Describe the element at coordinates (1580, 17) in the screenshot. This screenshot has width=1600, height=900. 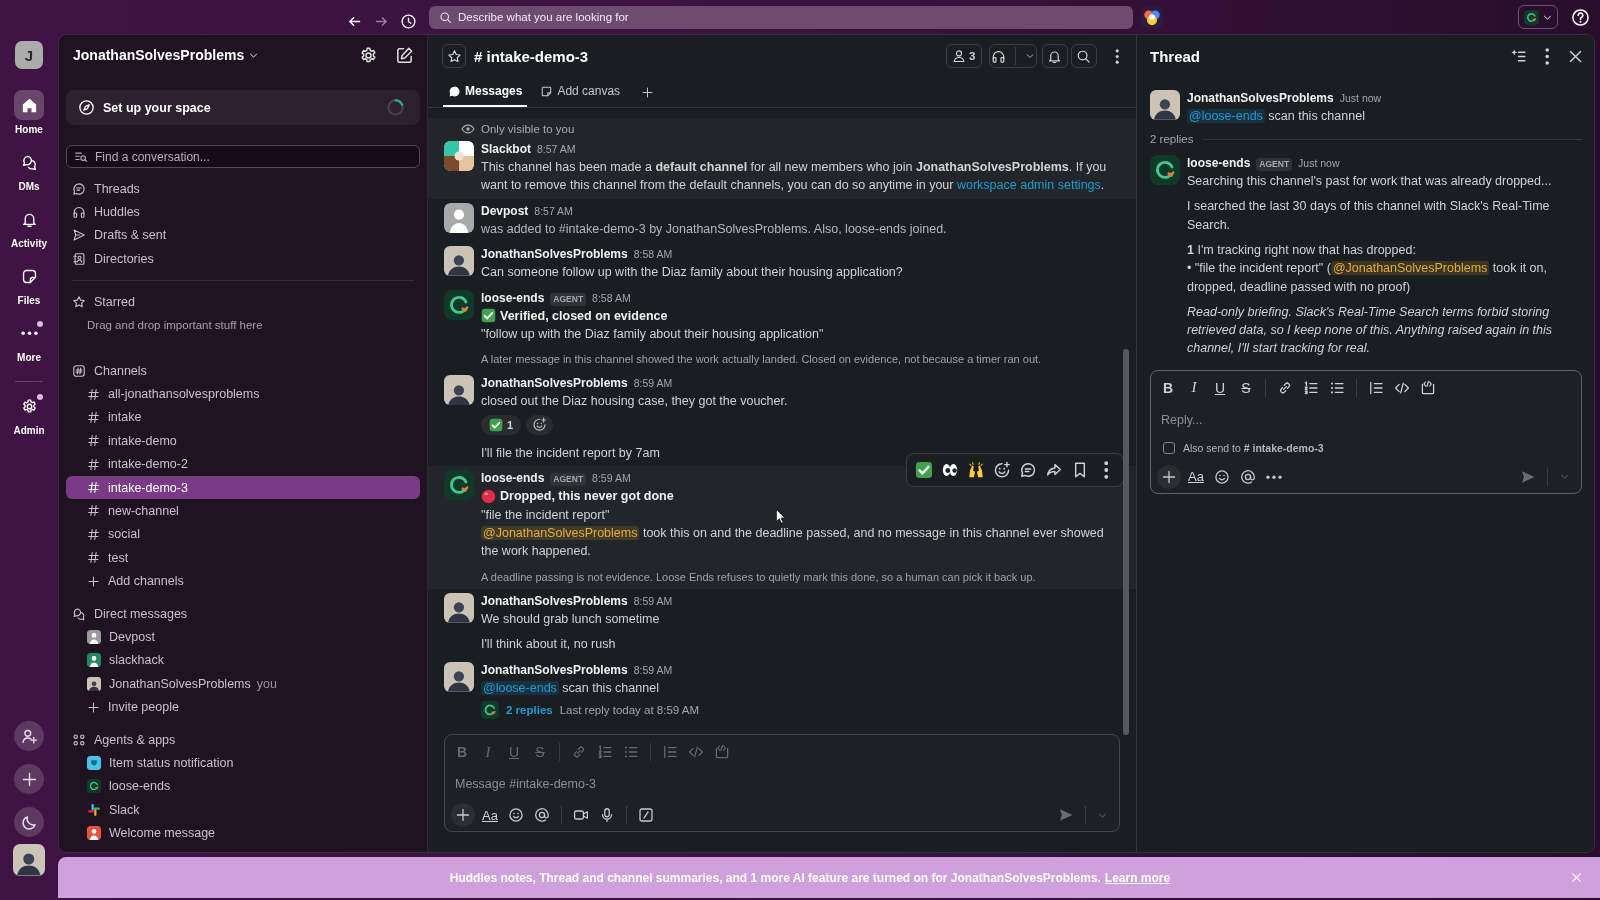
I see `help-icon` at that location.